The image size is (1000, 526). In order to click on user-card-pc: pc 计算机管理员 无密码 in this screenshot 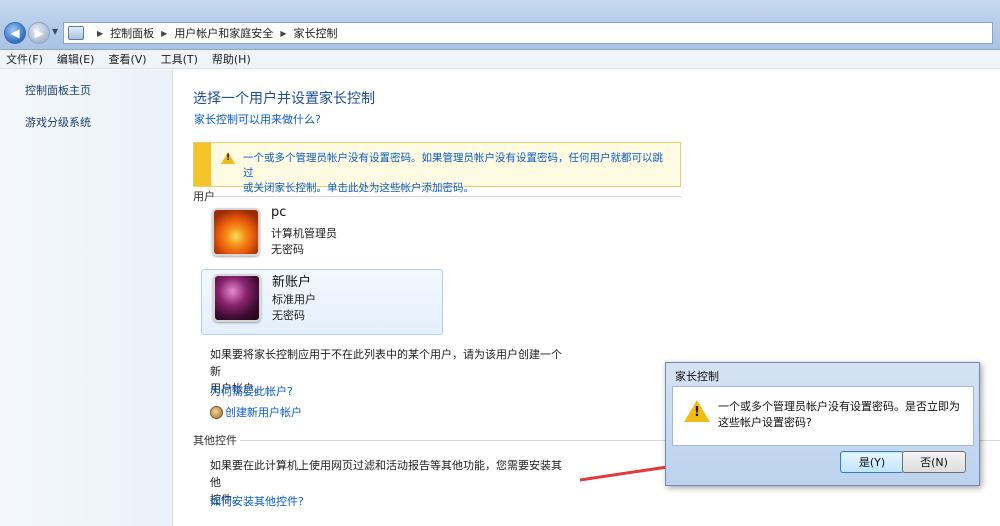, I will do `click(322, 237)`.